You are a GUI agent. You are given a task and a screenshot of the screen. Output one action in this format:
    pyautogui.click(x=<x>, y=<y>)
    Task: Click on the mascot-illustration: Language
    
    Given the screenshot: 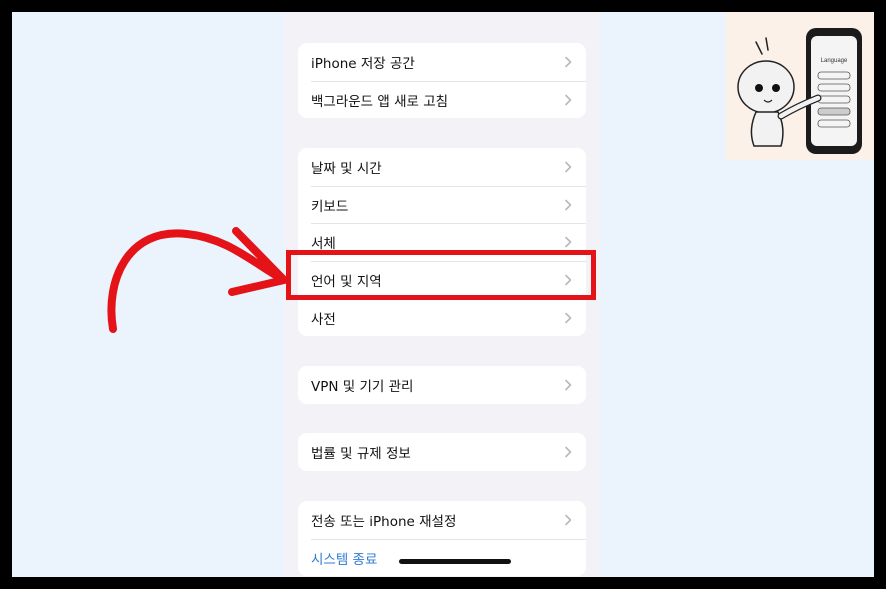 What is the action you would take?
    pyautogui.click(x=800, y=86)
    